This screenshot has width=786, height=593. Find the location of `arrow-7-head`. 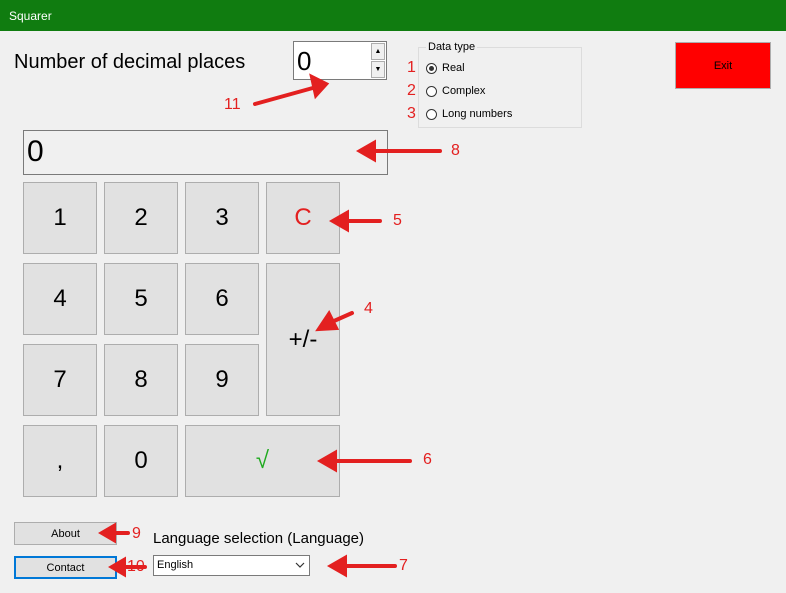

arrow-7-head is located at coordinates (336, 566).